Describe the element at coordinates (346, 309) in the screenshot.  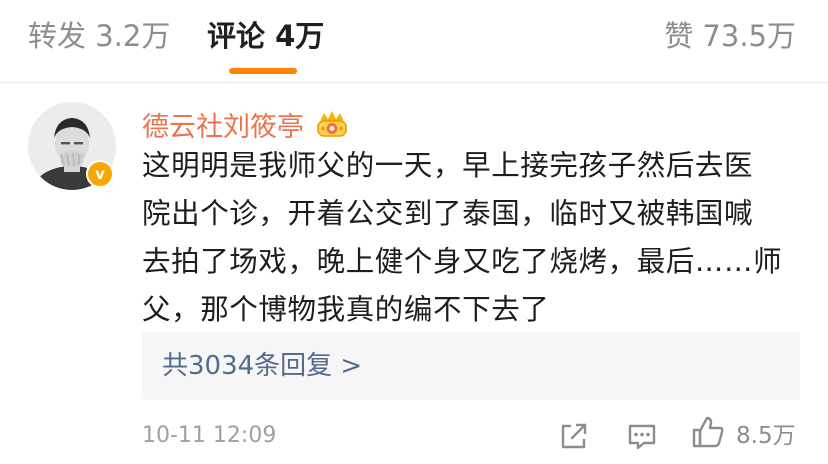
I see `comment-line: 父，那个博物我真的编不下去了` at that location.